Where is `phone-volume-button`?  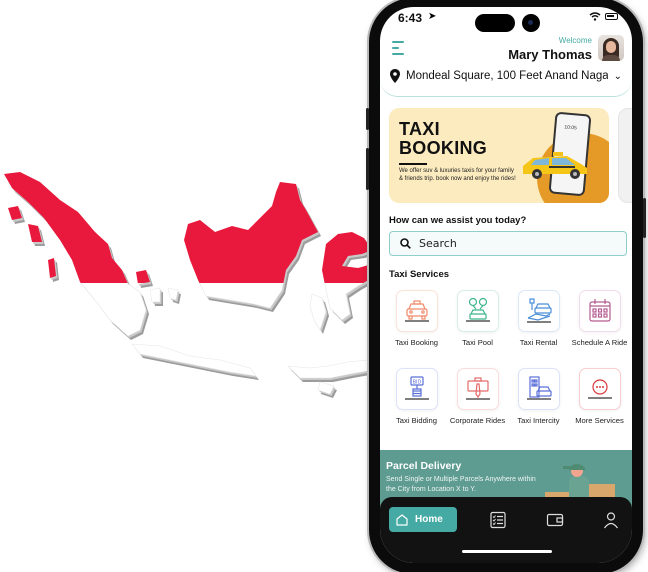 phone-volume-button is located at coordinates (367, 169).